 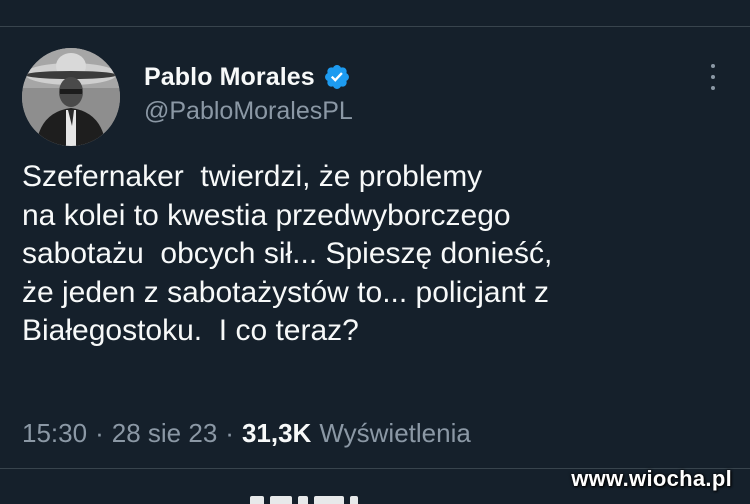 I want to click on avatar, so click(x=71, y=97).